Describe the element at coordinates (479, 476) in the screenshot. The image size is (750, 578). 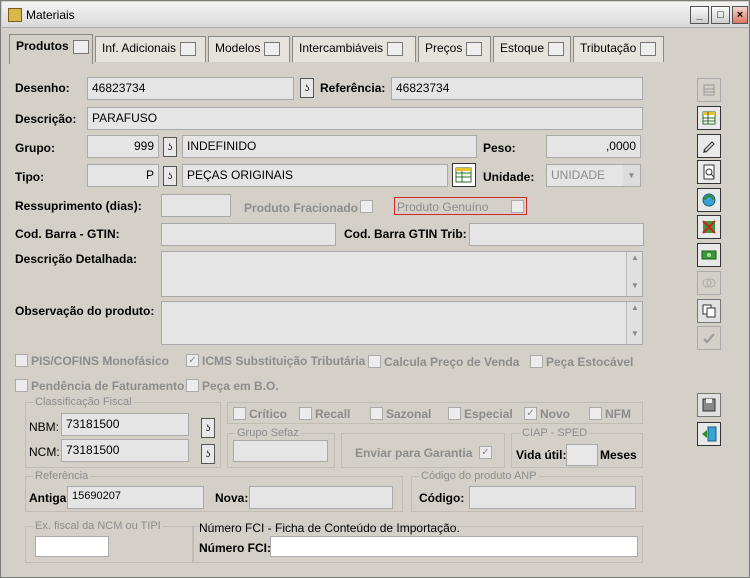
I see `anp-title: Código do produto ANP` at that location.